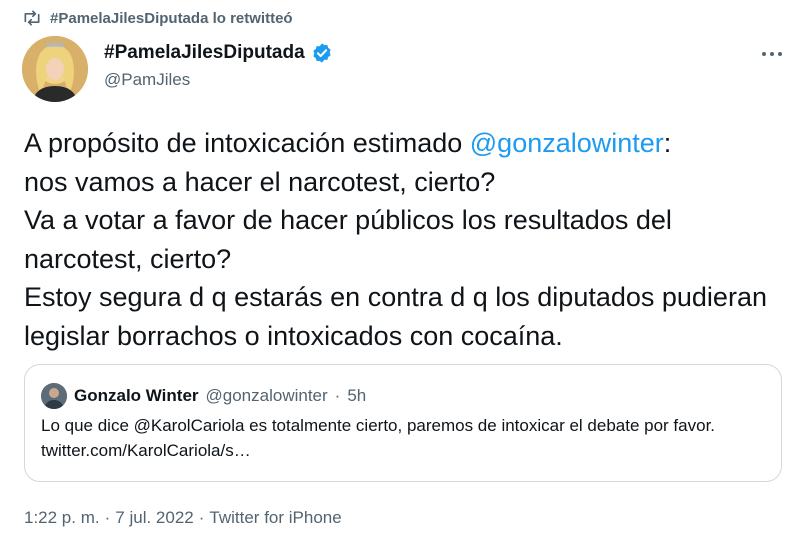 Image resolution: width=800 pixels, height=548 pixels. I want to click on tweet-source: Twitter for iPhone, so click(275, 518).